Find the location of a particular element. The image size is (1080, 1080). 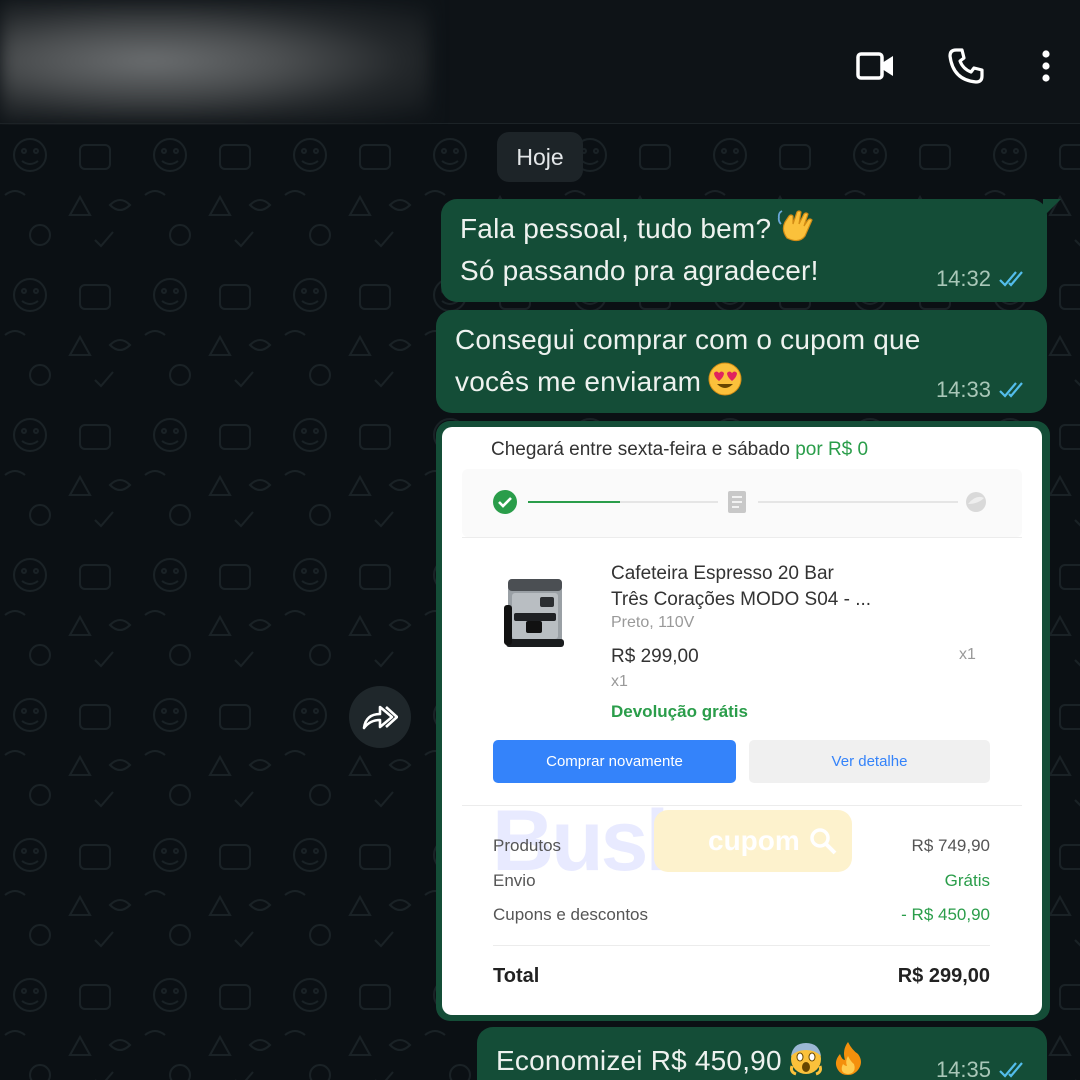

video-call-icon is located at coordinates (876, 66).